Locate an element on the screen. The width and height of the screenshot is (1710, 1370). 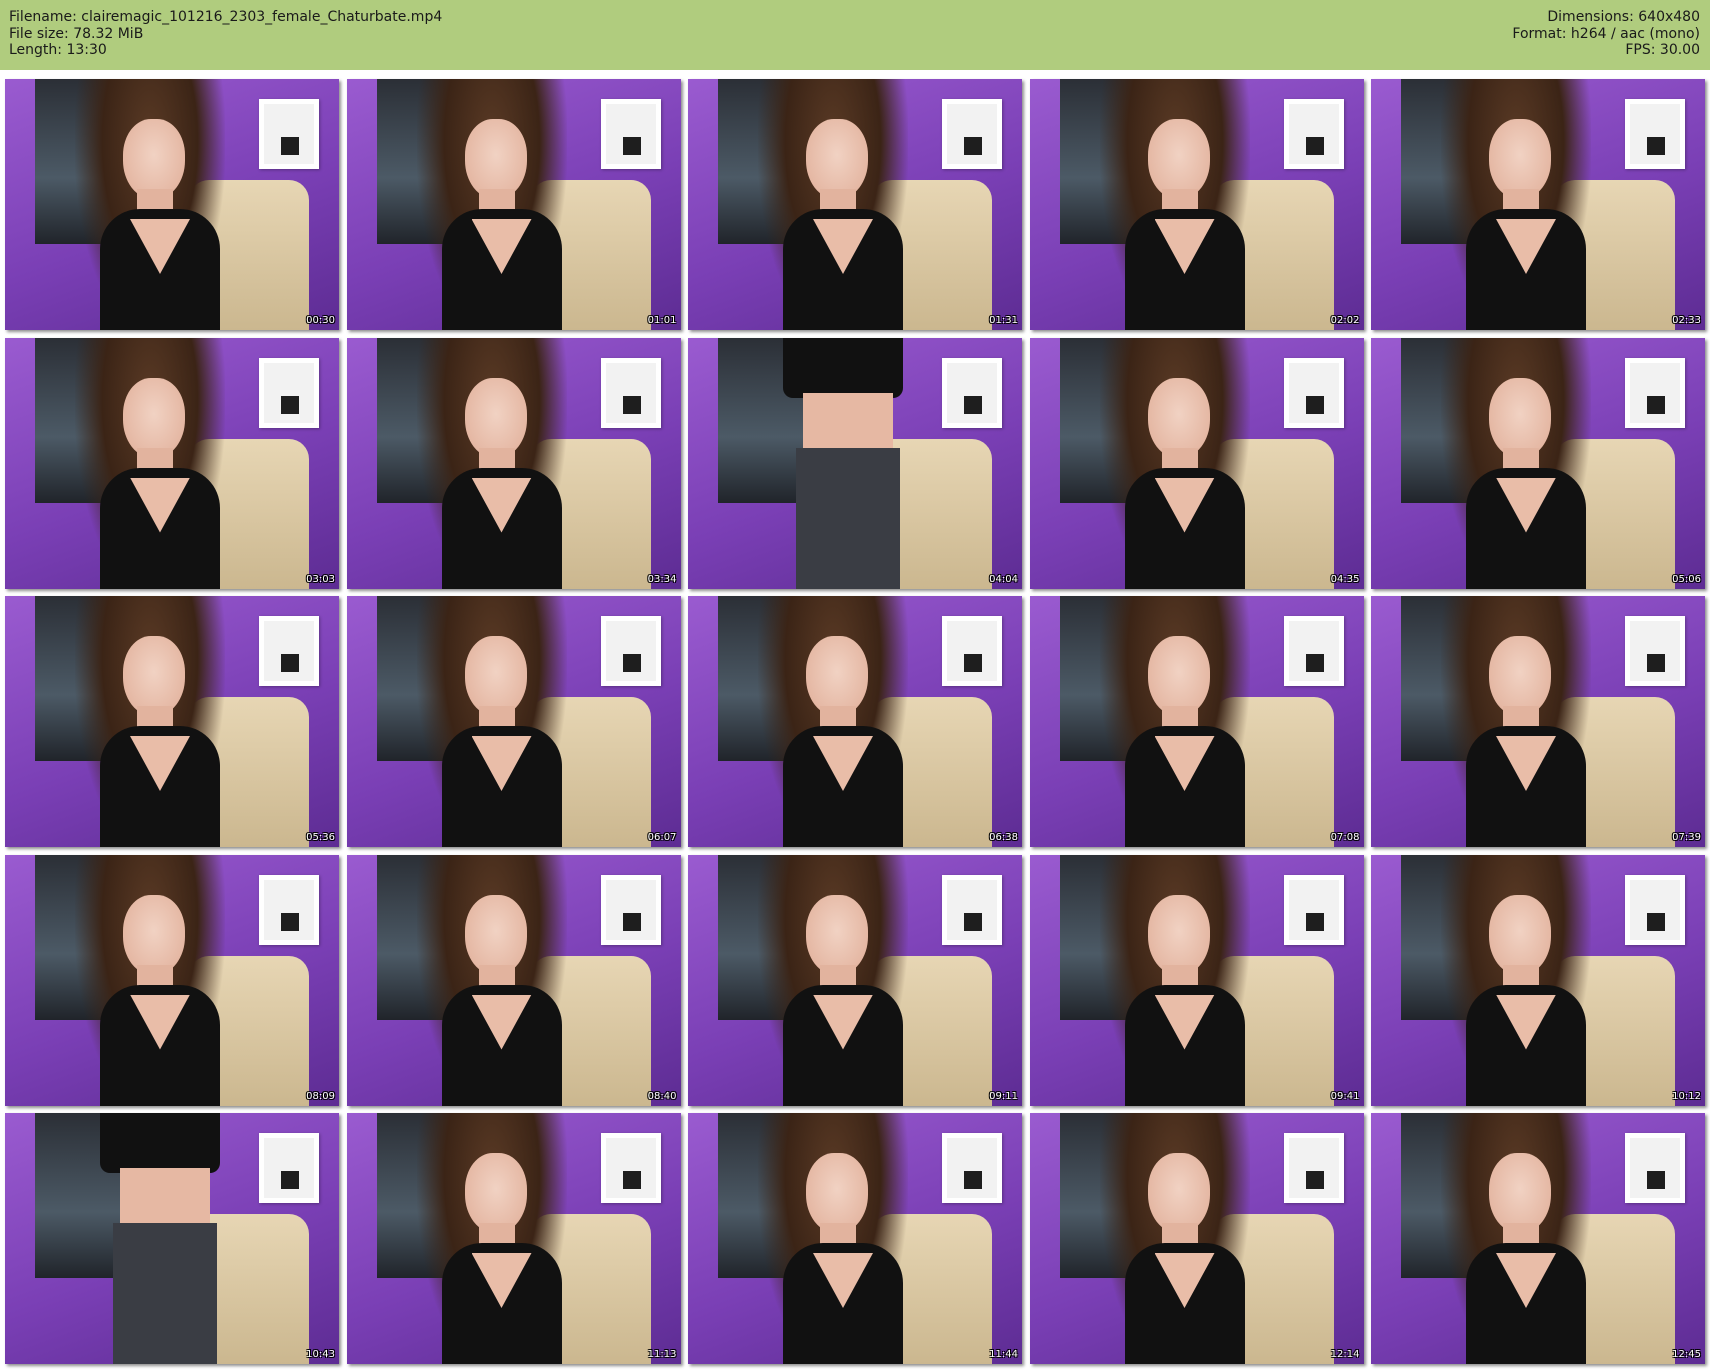
video-thumbnail: 04:04 is located at coordinates (855, 463).